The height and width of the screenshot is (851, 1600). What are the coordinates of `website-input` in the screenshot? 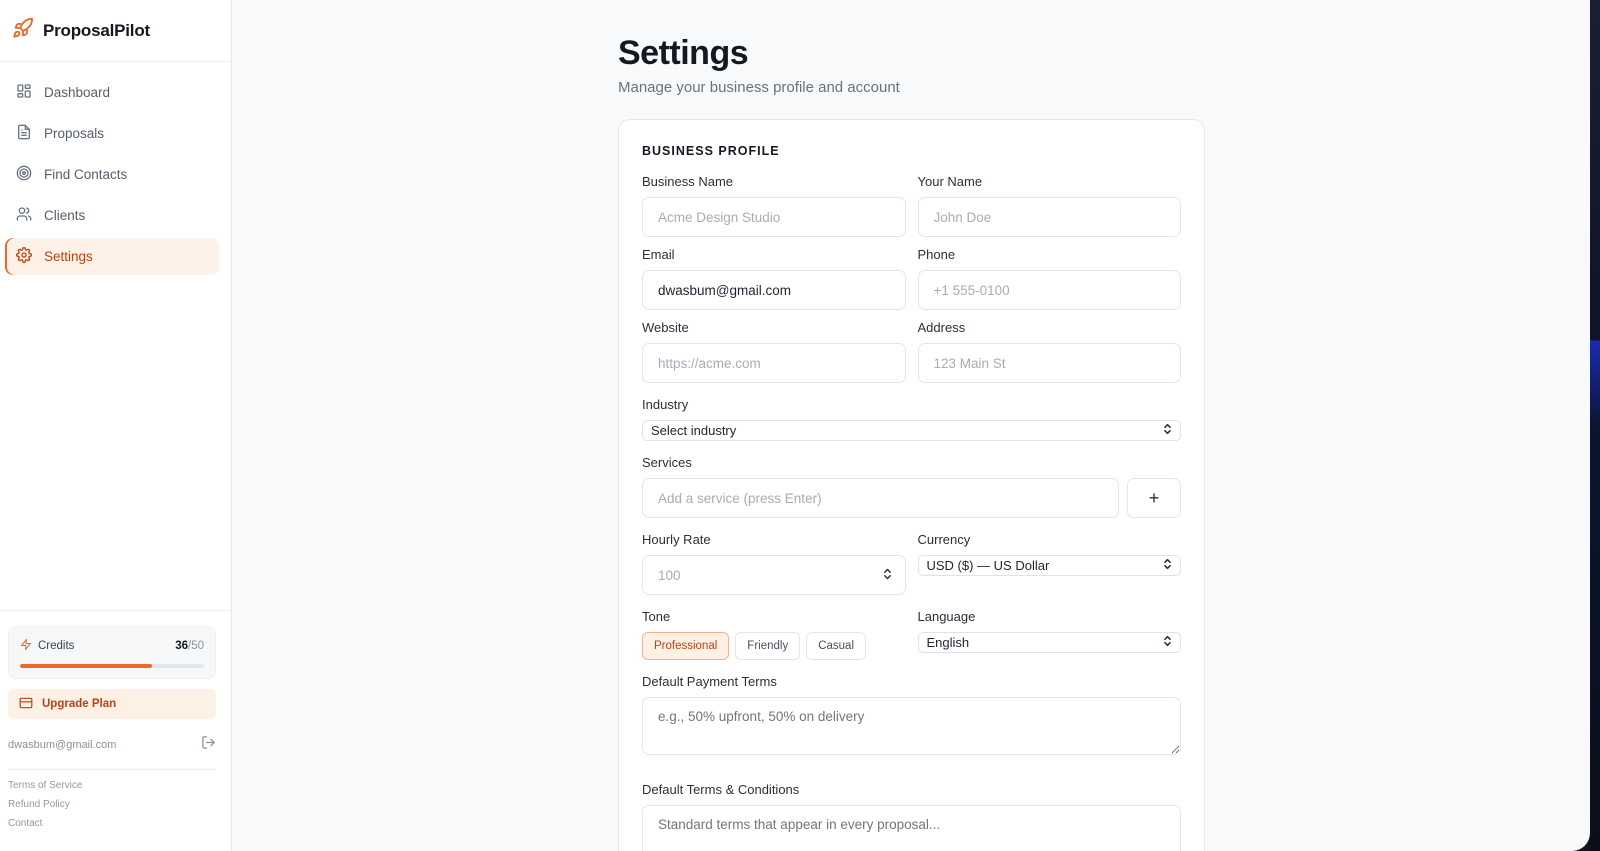 It's located at (774, 363).